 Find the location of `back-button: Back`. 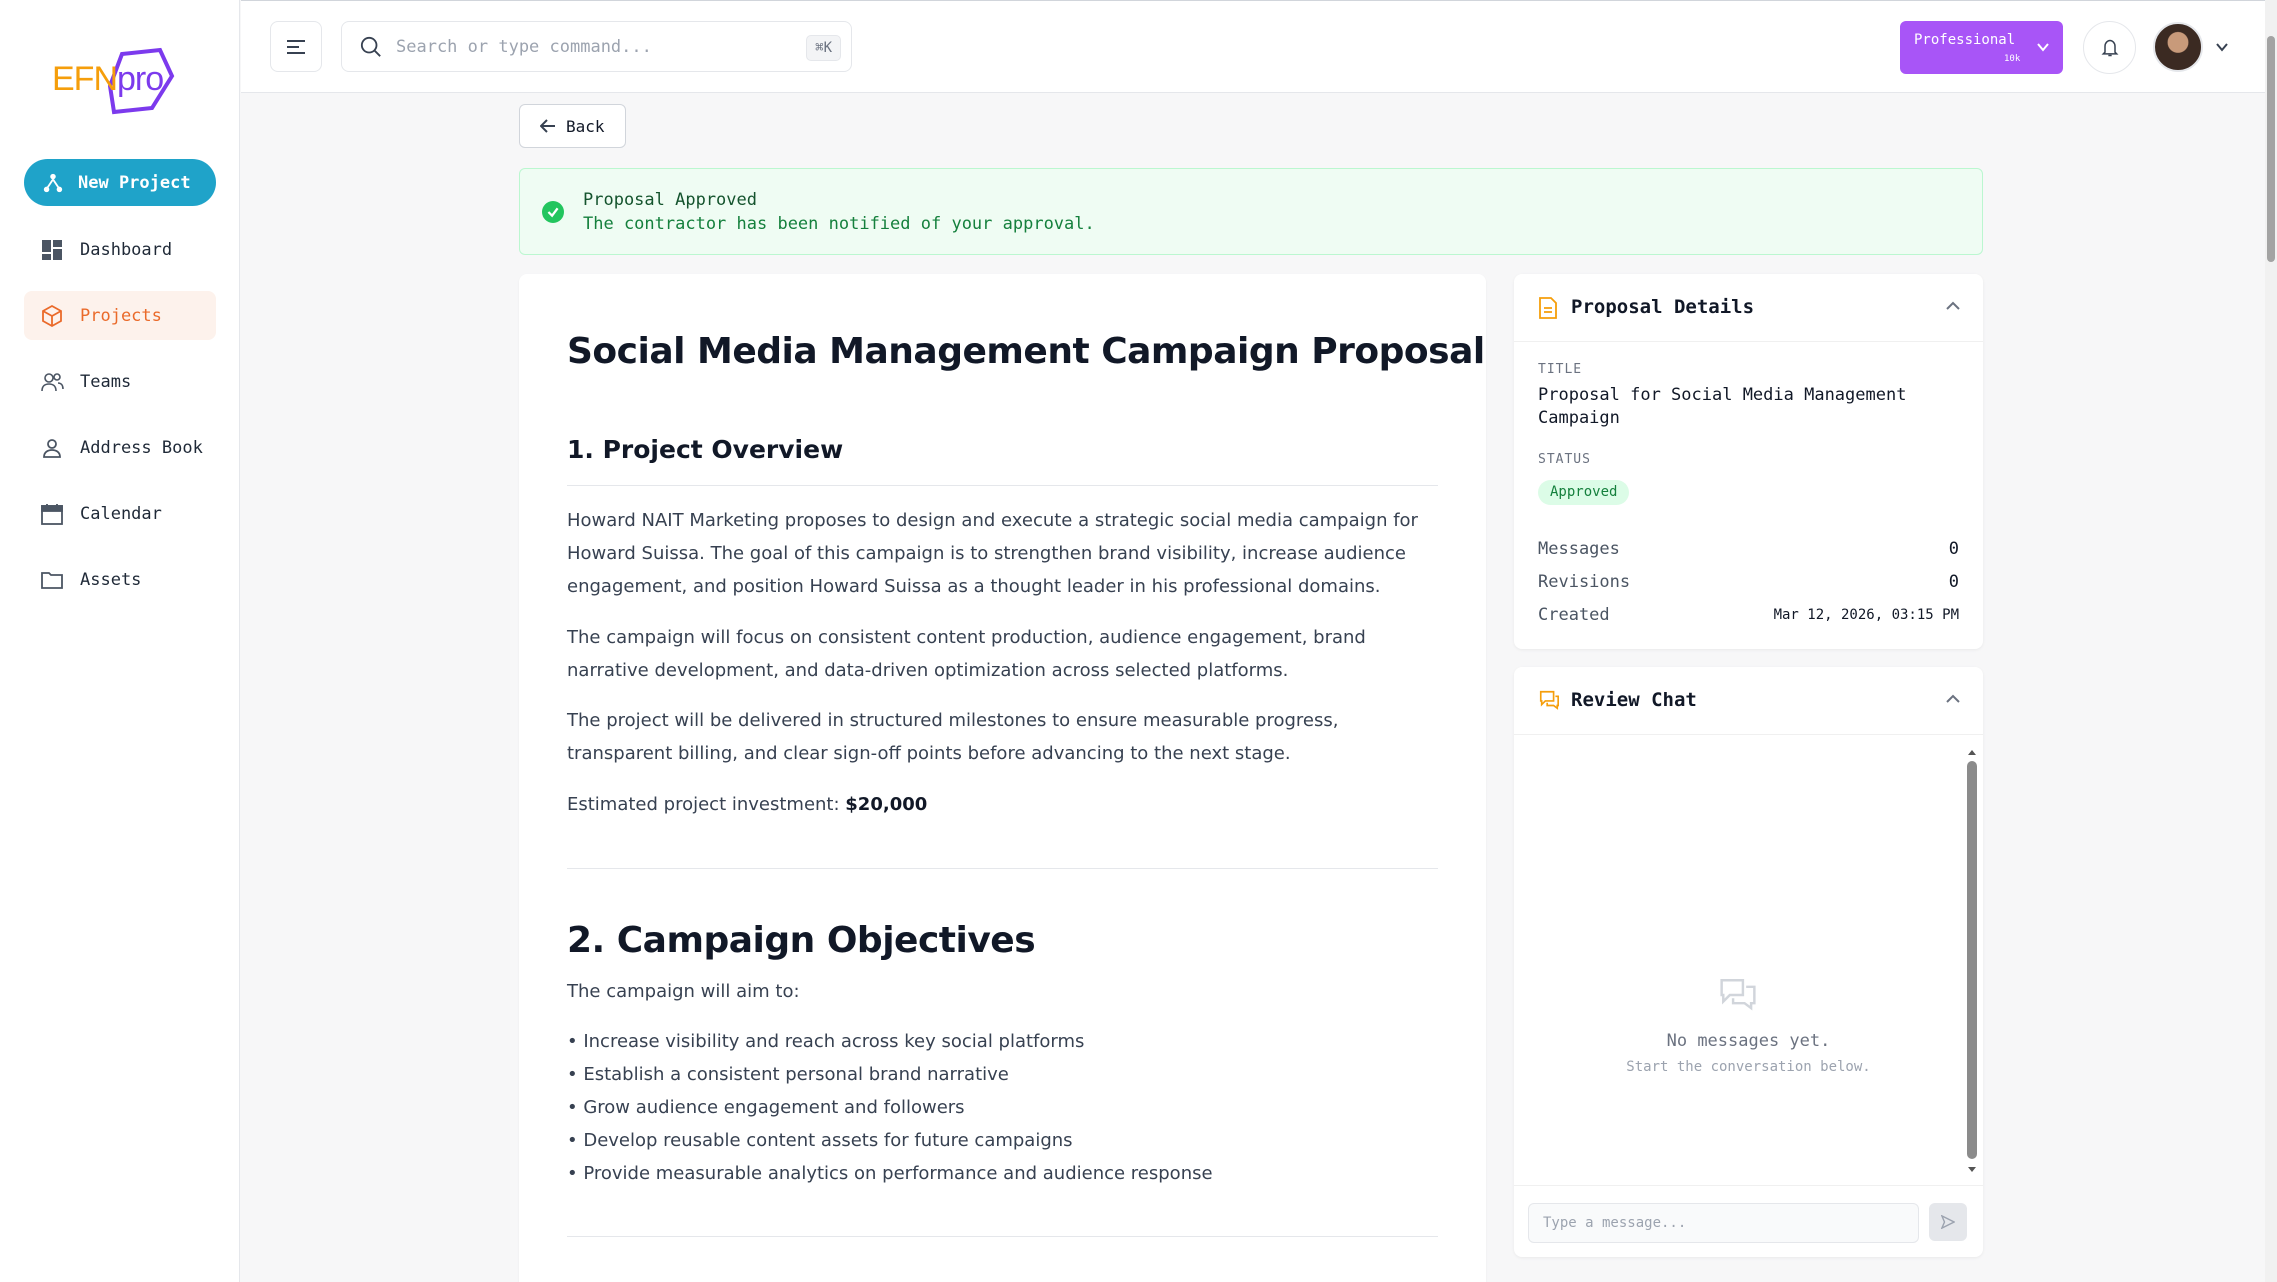

back-button: Back is located at coordinates (572, 126).